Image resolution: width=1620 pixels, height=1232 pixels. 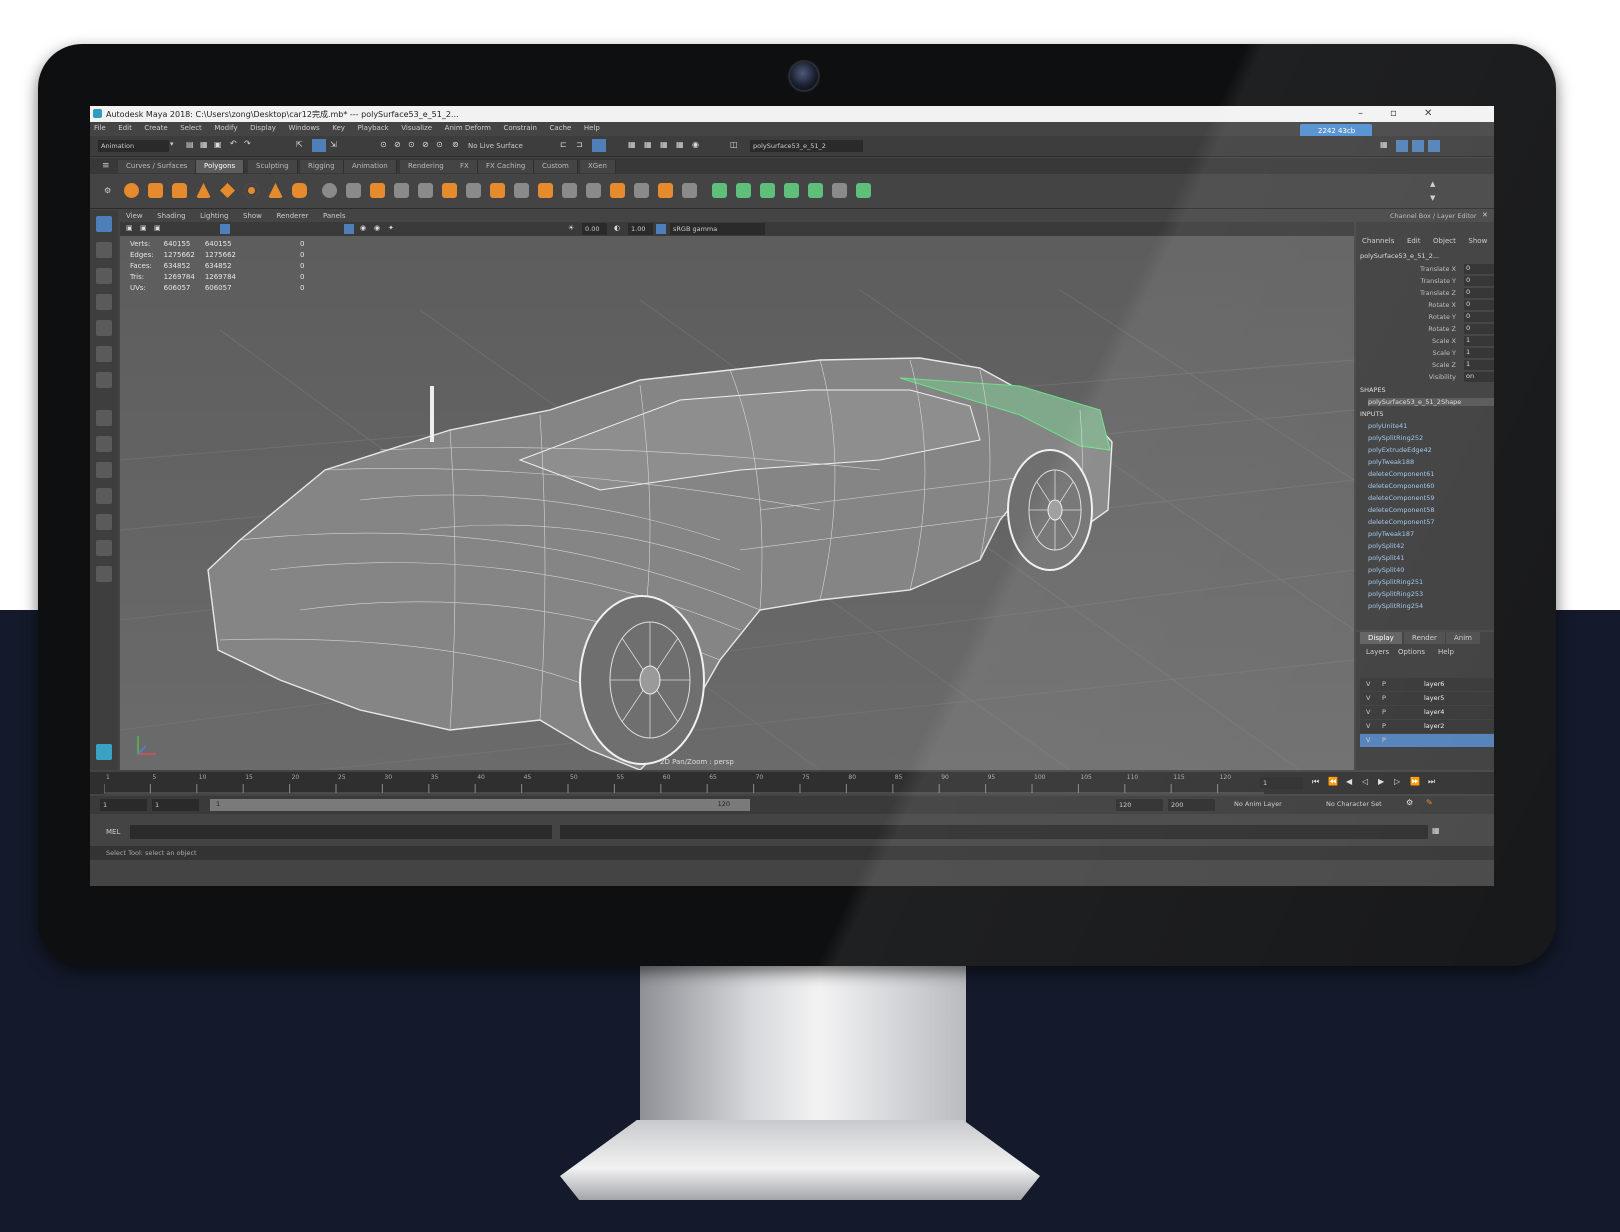 I want to click on menu-create: Create, so click(x=155, y=128).